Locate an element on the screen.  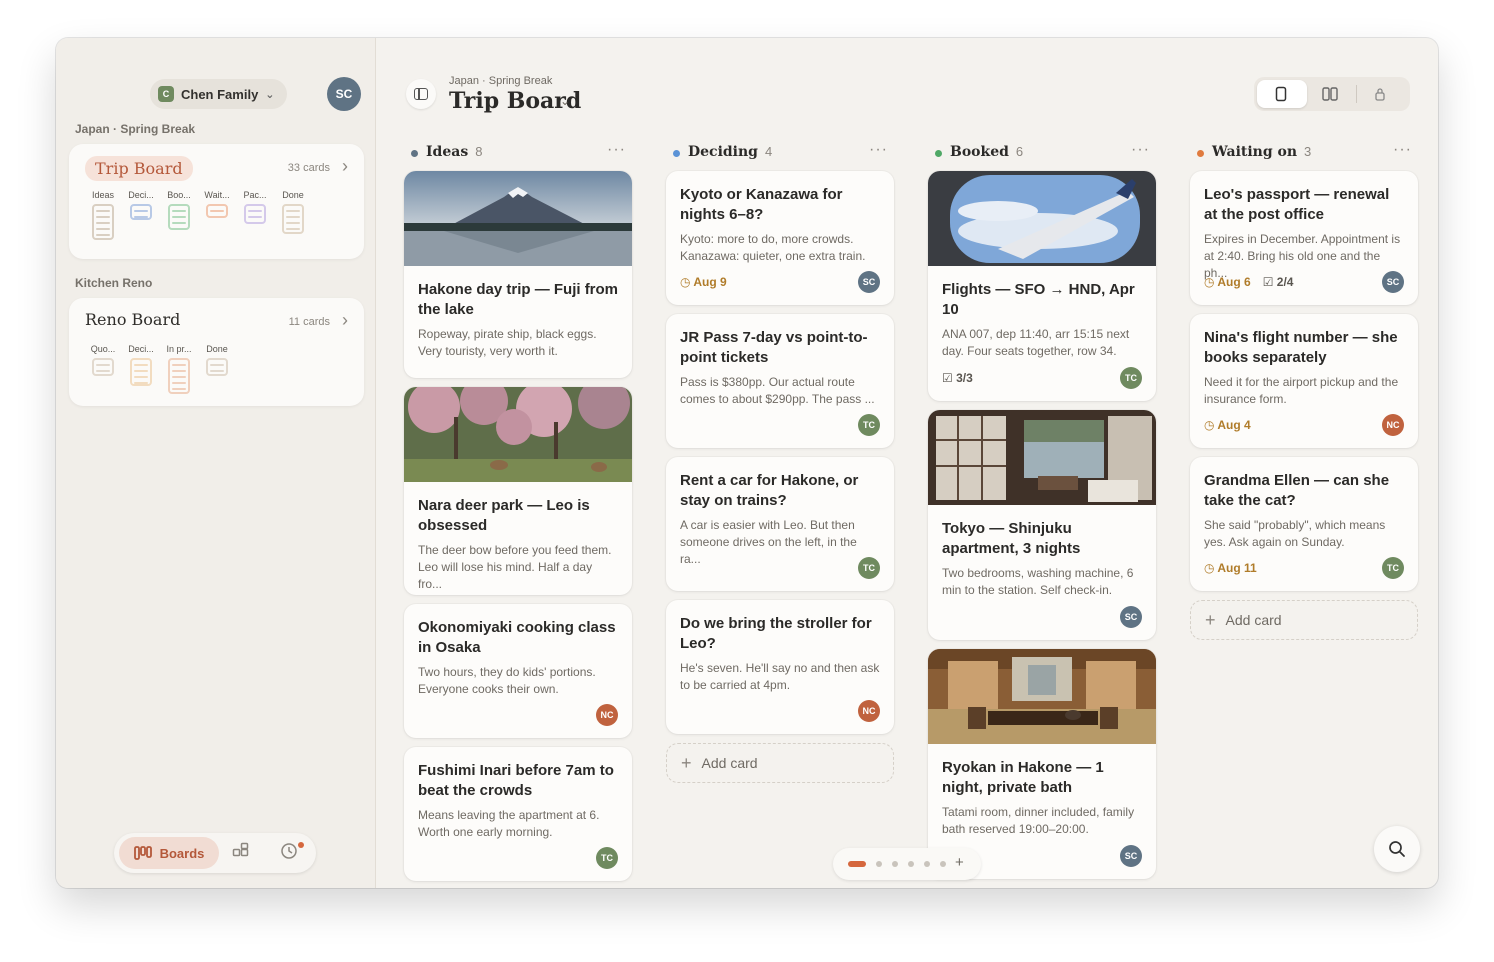
due-date: ◷ Aug 9 is located at coordinates (703, 282).